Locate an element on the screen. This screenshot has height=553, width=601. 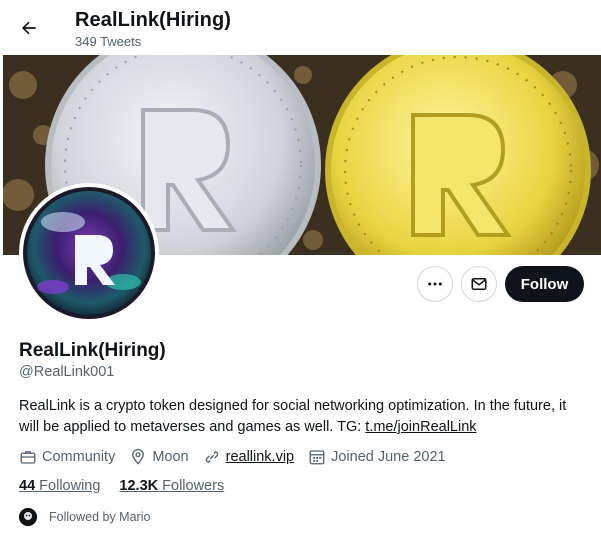
followers-label: Followers is located at coordinates (193, 486).